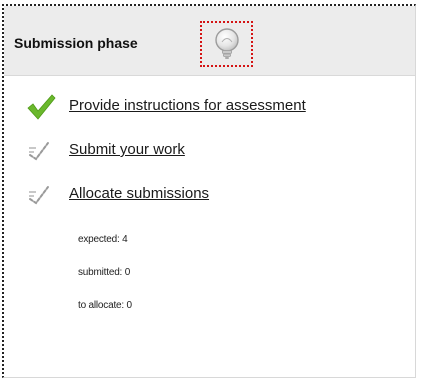 Image resolution: width=424 pixels, height=381 pixels. I want to click on lightbulb-icon, so click(227, 43).